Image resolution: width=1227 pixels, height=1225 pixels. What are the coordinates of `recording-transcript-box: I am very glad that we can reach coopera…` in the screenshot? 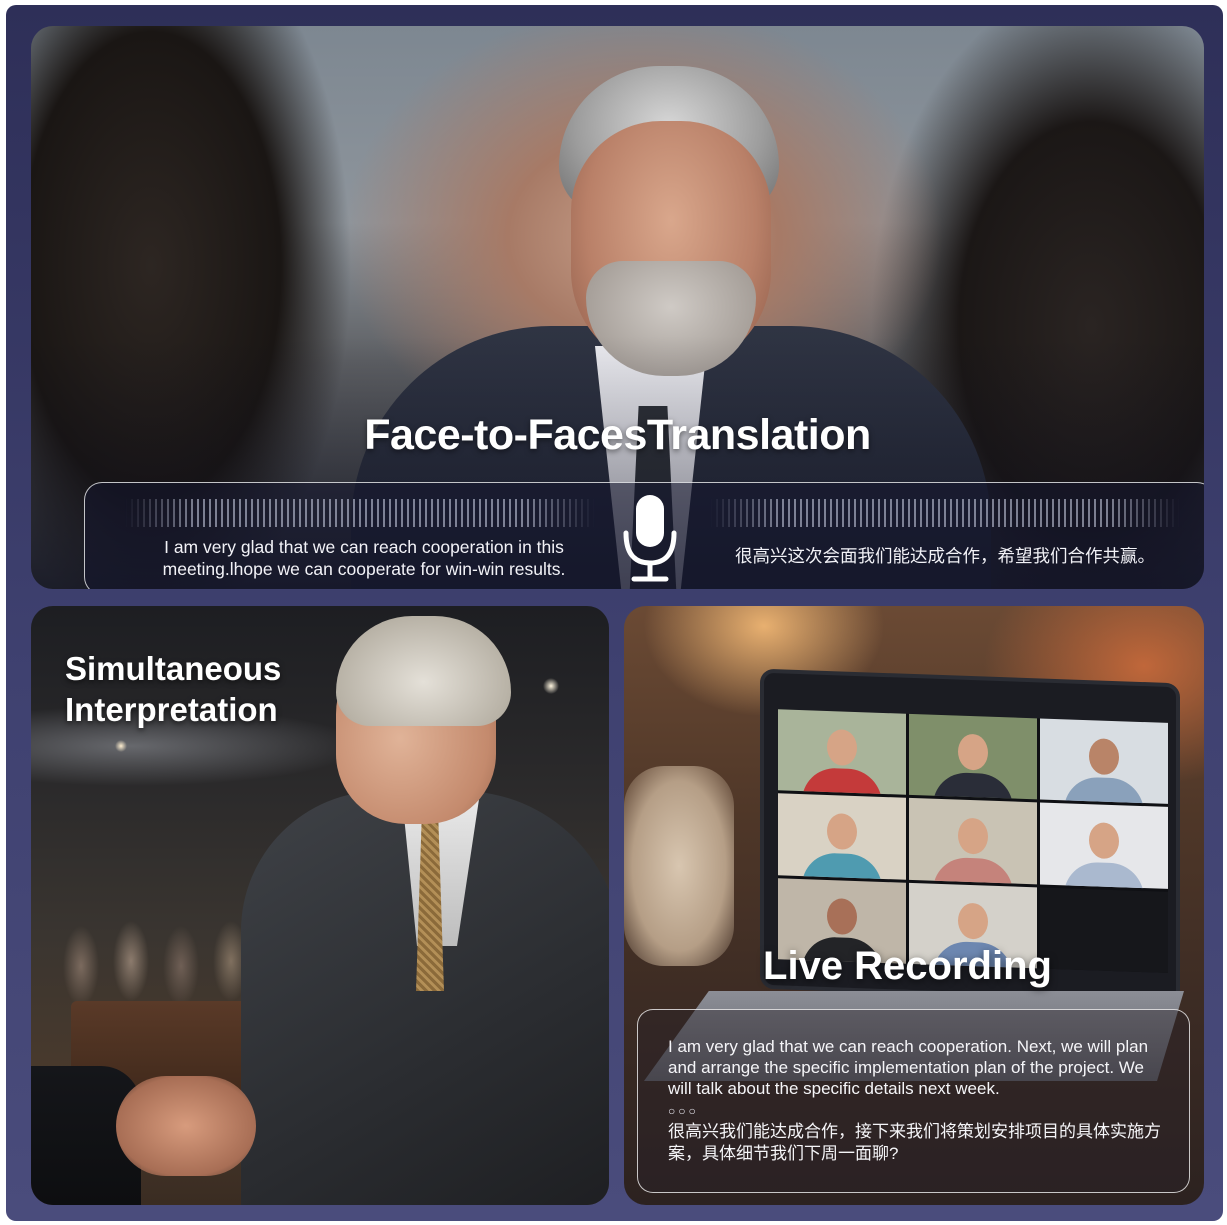 It's located at (913, 1101).